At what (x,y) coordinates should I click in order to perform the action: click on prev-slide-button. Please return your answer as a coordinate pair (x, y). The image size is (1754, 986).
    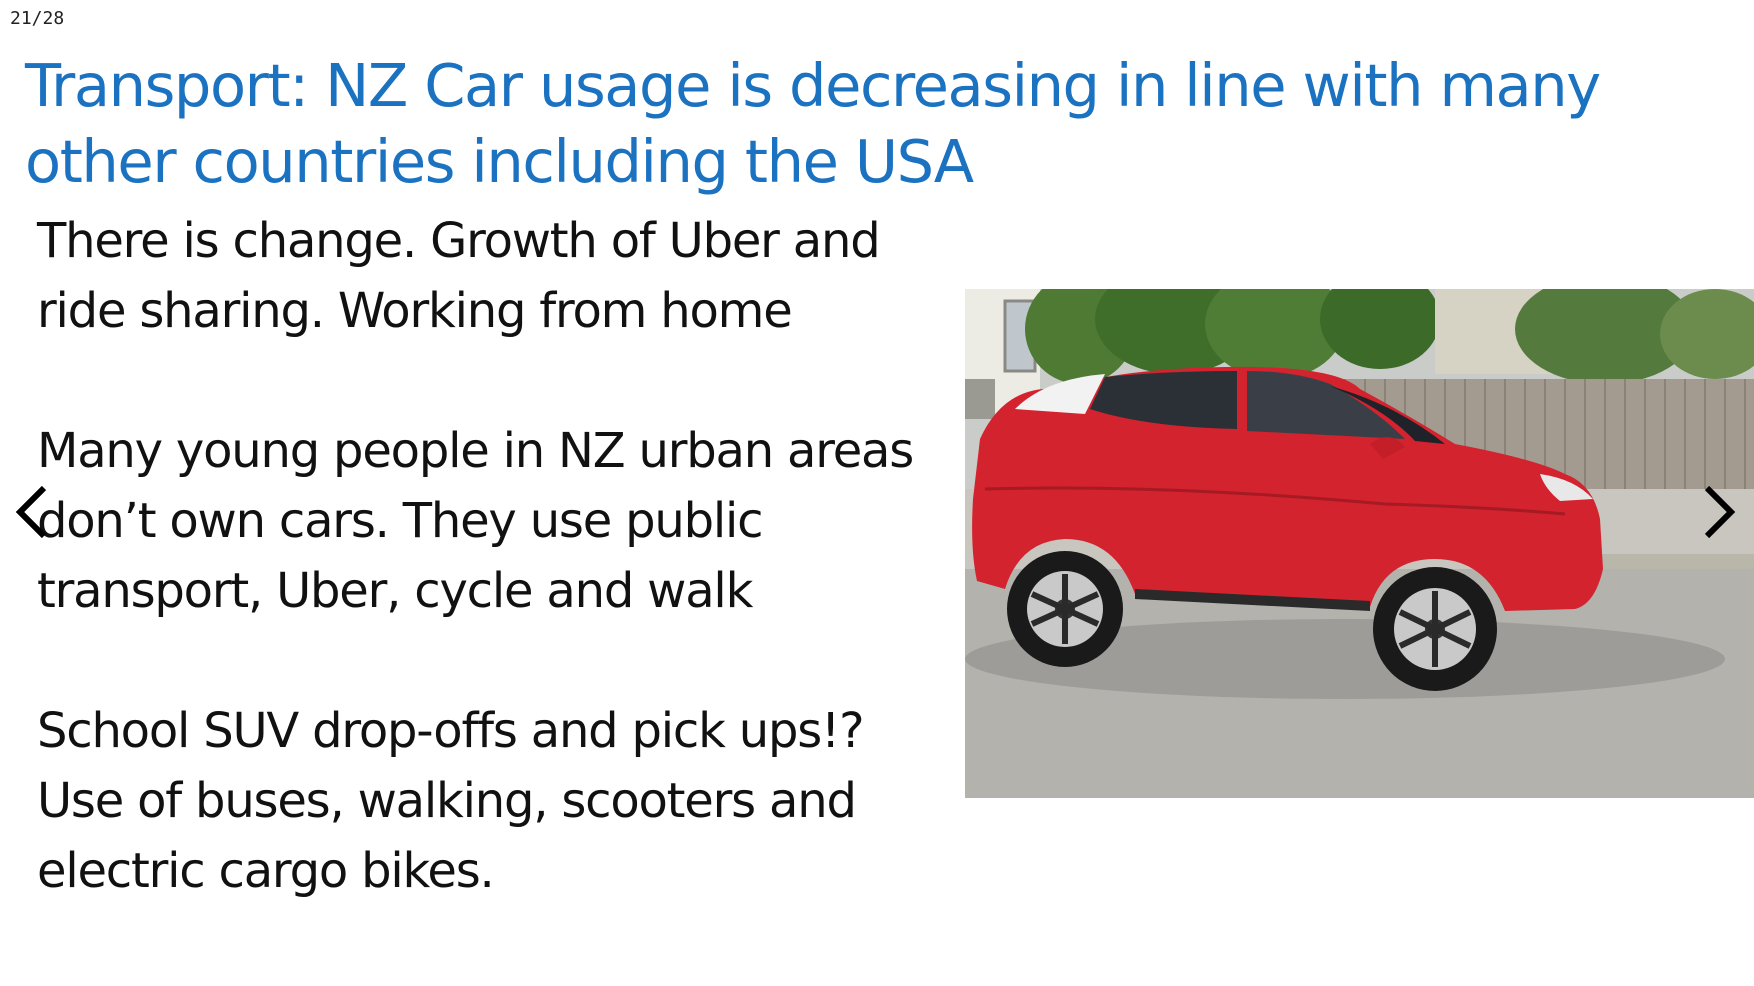
    Looking at the image, I should click on (32, 512).